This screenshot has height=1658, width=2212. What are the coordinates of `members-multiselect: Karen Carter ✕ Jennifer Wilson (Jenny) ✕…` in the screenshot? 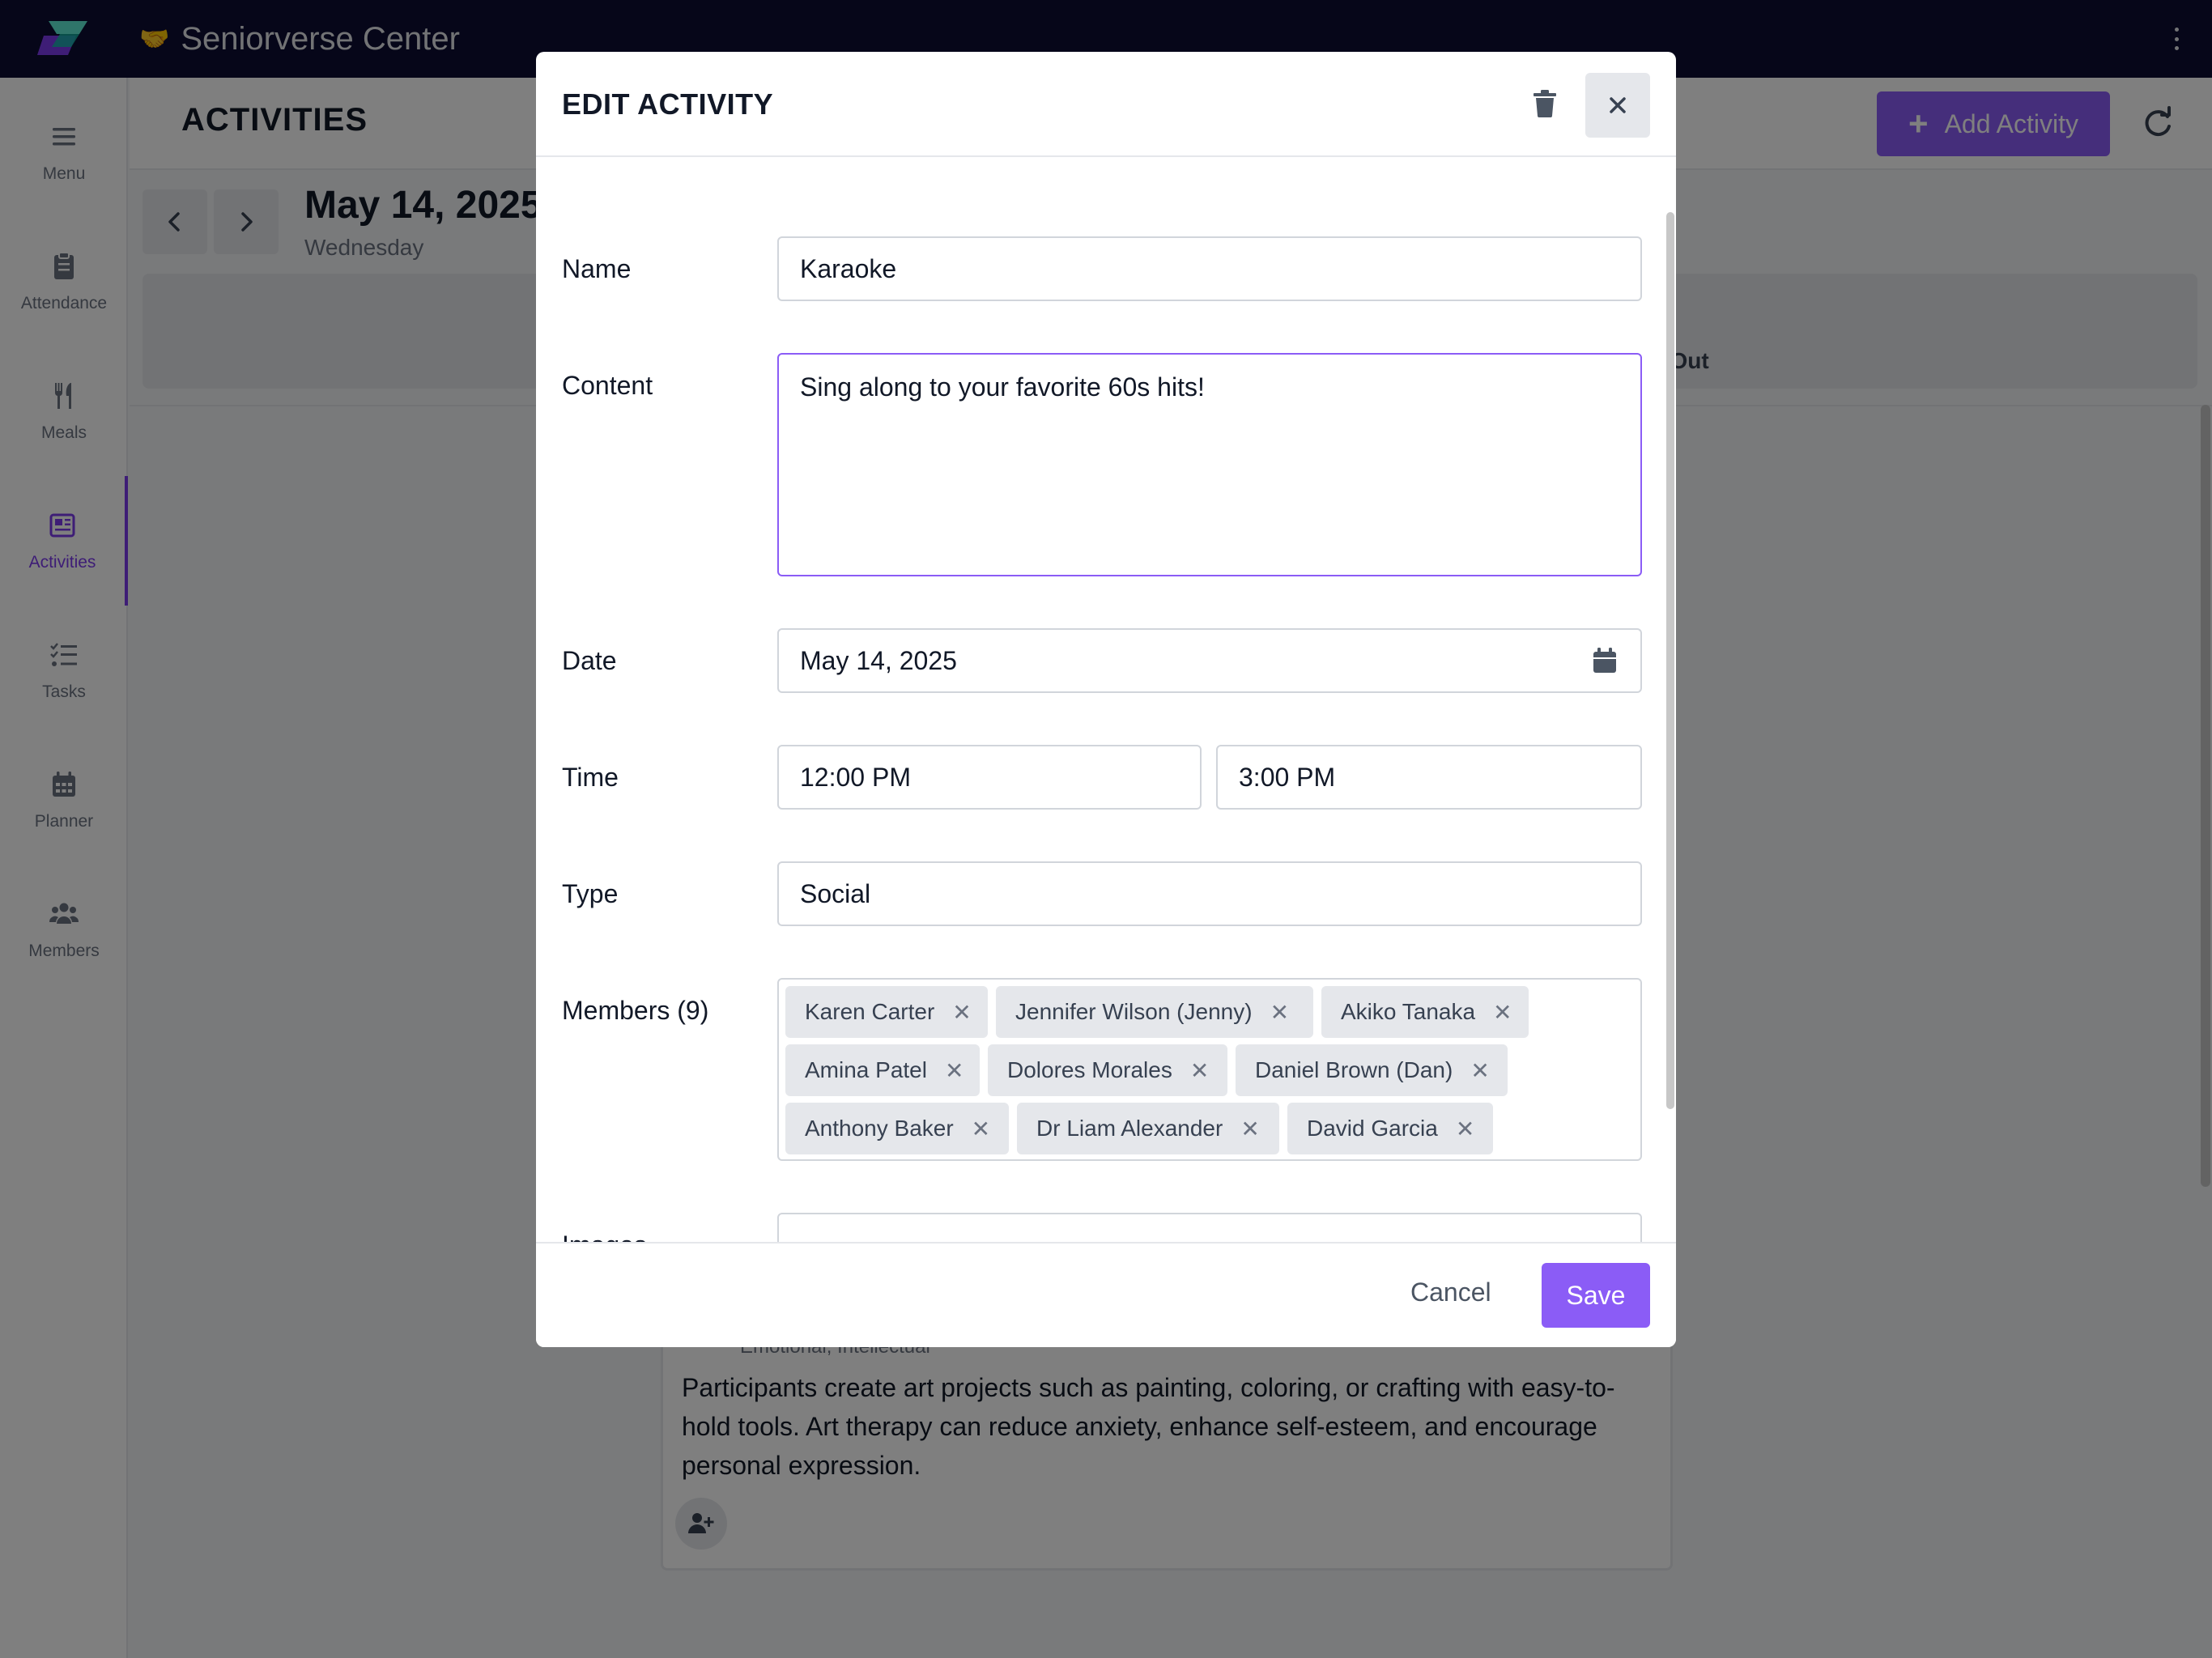 It's located at (1210, 1069).